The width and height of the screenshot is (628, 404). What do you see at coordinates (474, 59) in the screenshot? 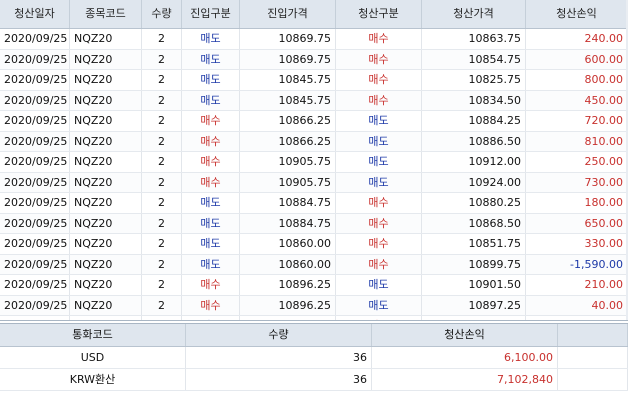
I see `trade-exit-price-cell: 10854.75` at bounding box center [474, 59].